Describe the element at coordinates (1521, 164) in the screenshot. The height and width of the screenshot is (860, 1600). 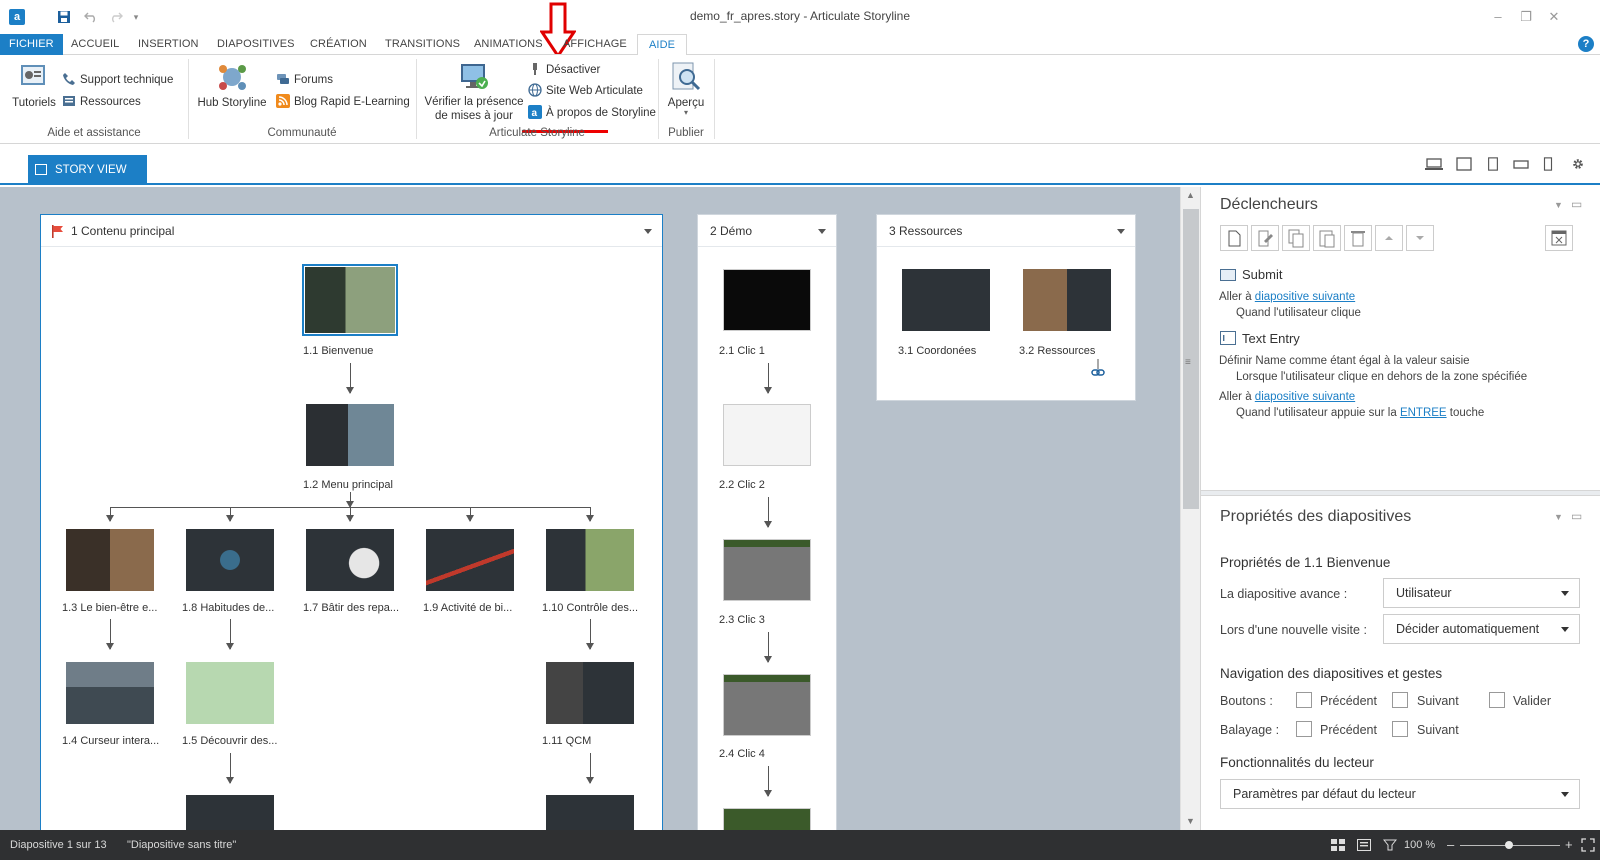
I see `phone-landscape-icon` at that location.